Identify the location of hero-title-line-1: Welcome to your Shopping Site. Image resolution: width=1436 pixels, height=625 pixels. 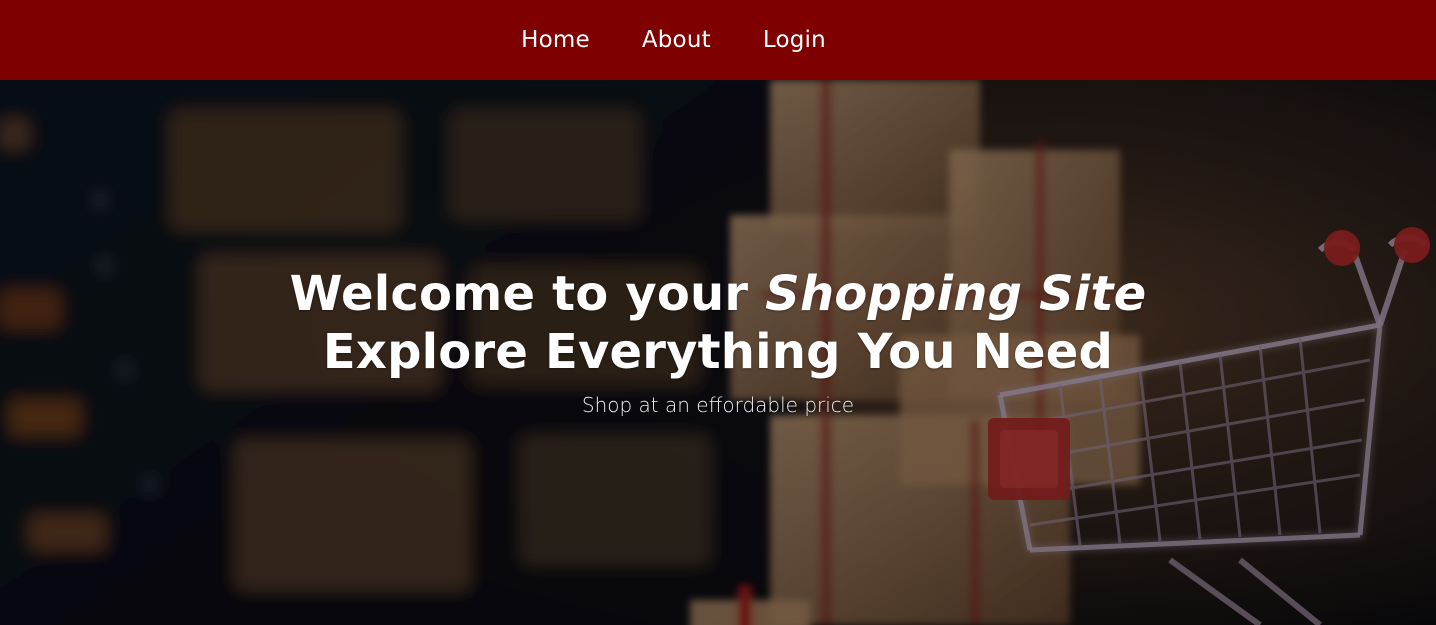
(718, 294).